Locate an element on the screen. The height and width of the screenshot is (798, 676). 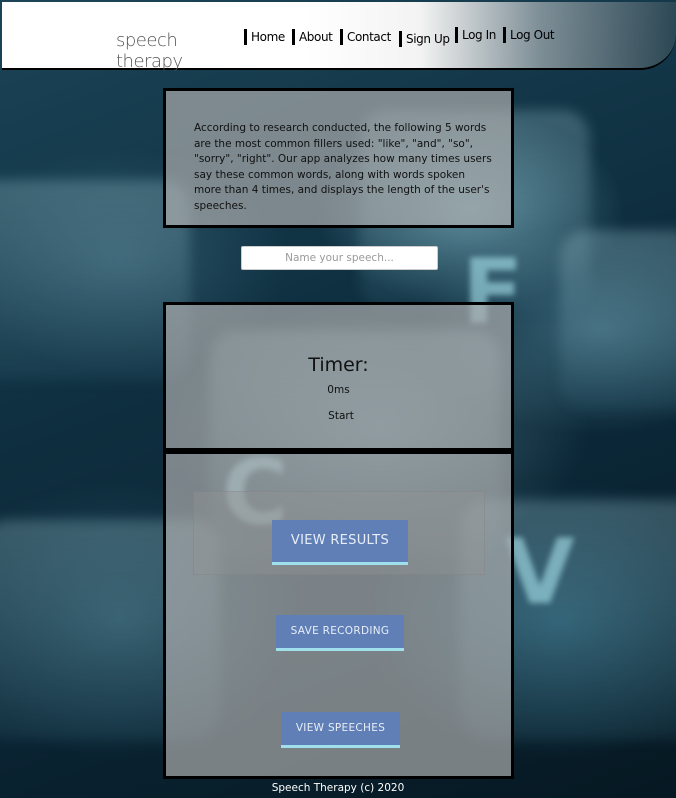
save-recording-button: SAVE RECORDING is located at coordinates (340, 633).